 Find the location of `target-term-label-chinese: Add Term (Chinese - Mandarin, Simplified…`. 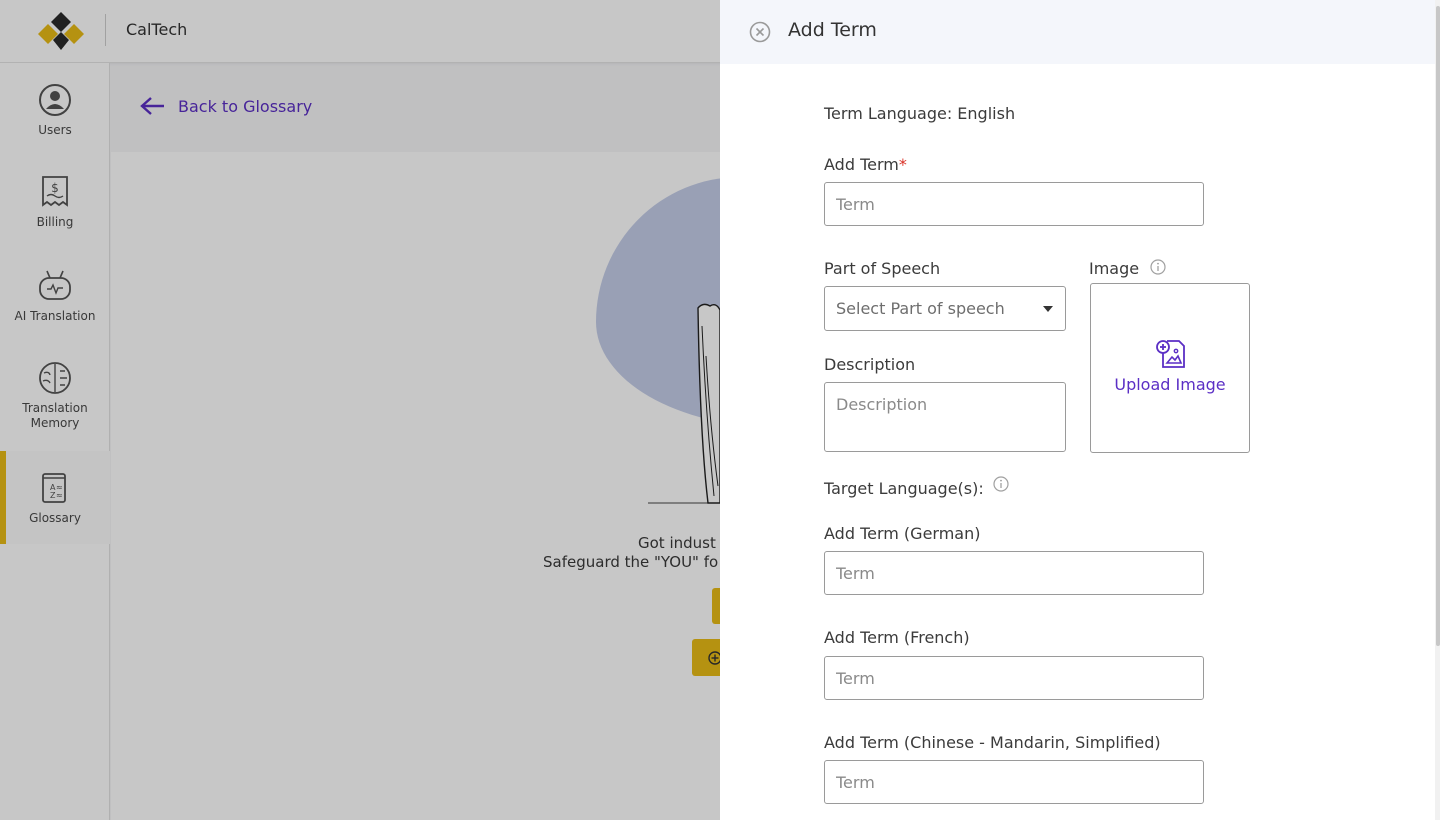

target-term-label-chinese: Add Term (Chinese - Mandarin, Simplified… is located at coordinates (992, 742).